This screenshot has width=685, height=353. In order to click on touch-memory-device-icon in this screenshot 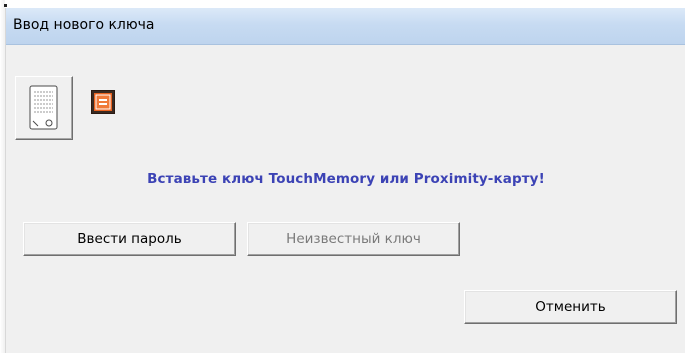, I will do `click(43, 107)`.